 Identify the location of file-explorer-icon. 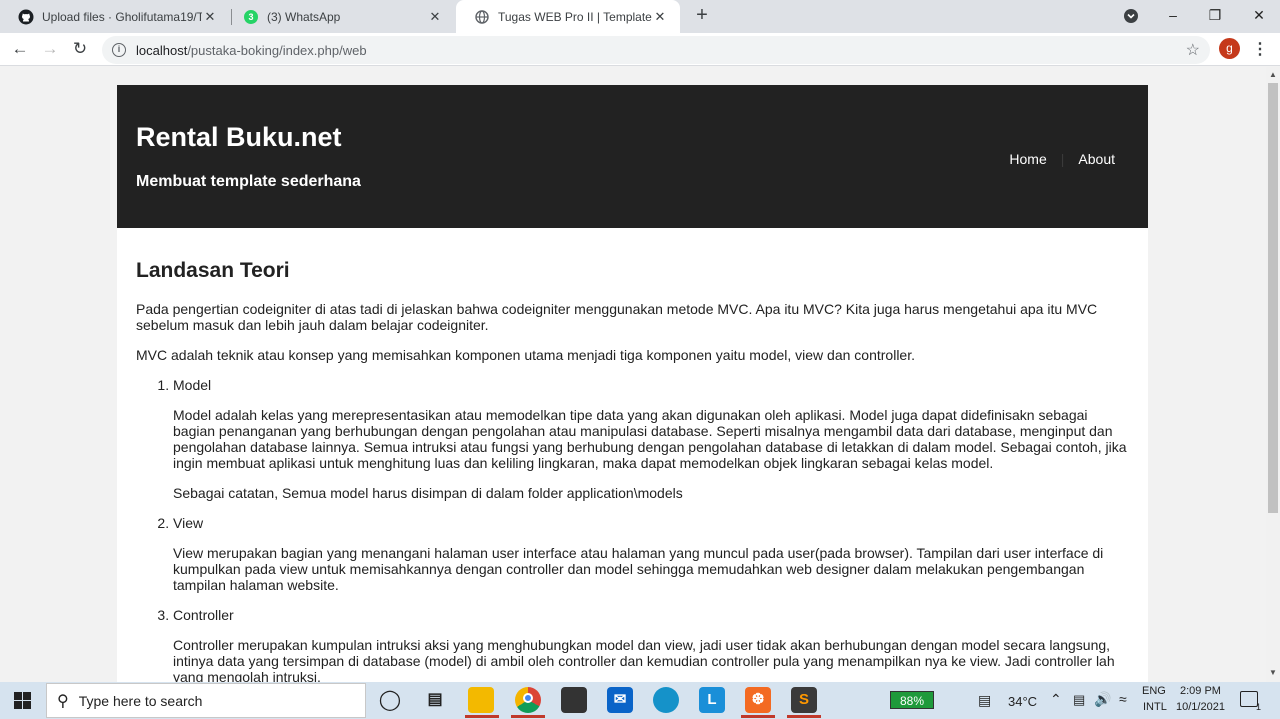
(481, 700).